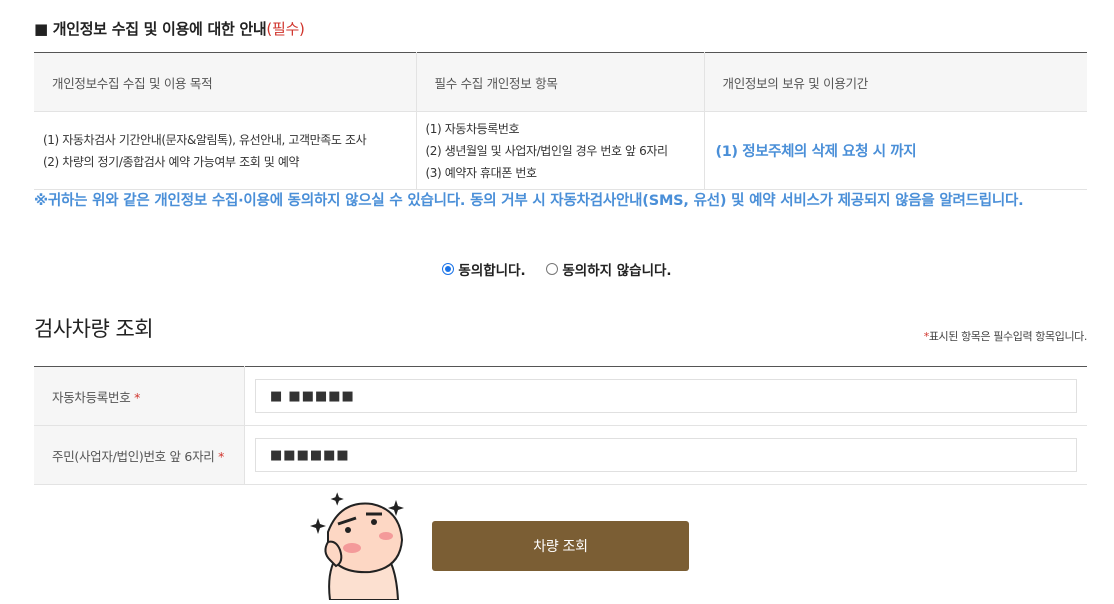  What do you see at coordinates (560, 546) in the screenshot?
I see `vehicle-search-button: 차량 조회` at bounding box center [560, 546].